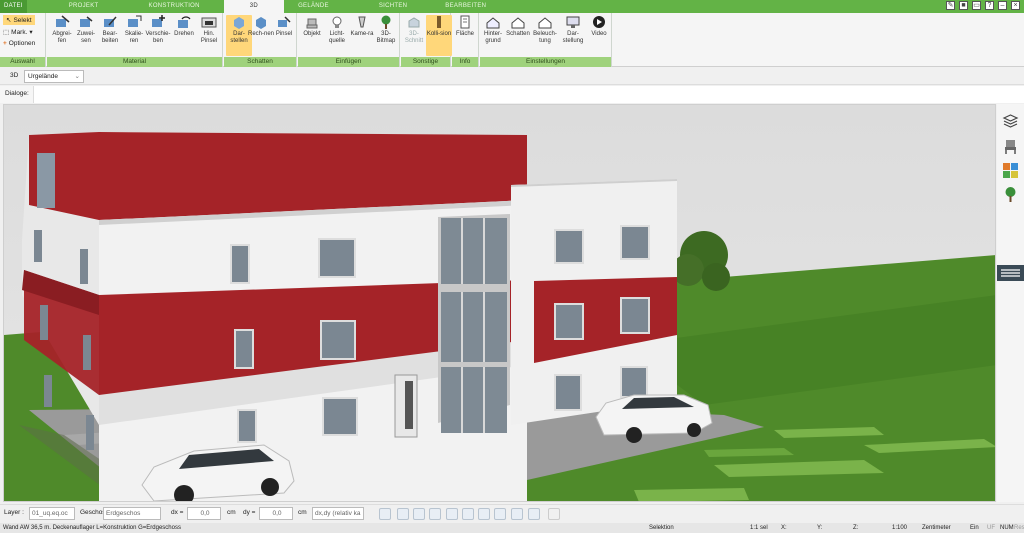 This screenshot has width=1024, height=533. Describe the element at coordinates (1002, 5) in the screenshot. I see `minimize-icon: –` at that location.